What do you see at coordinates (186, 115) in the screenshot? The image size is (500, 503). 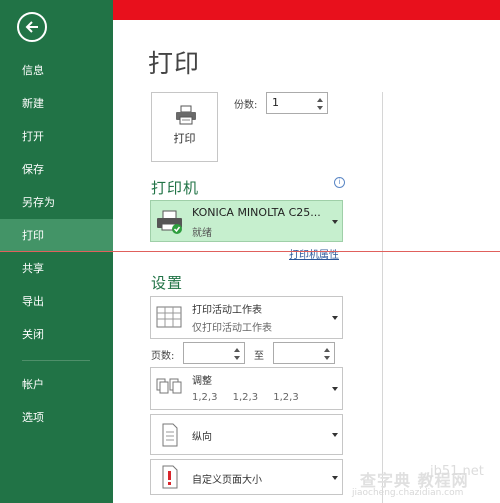 I see `printer-icon` at bounding box center [186, 115].